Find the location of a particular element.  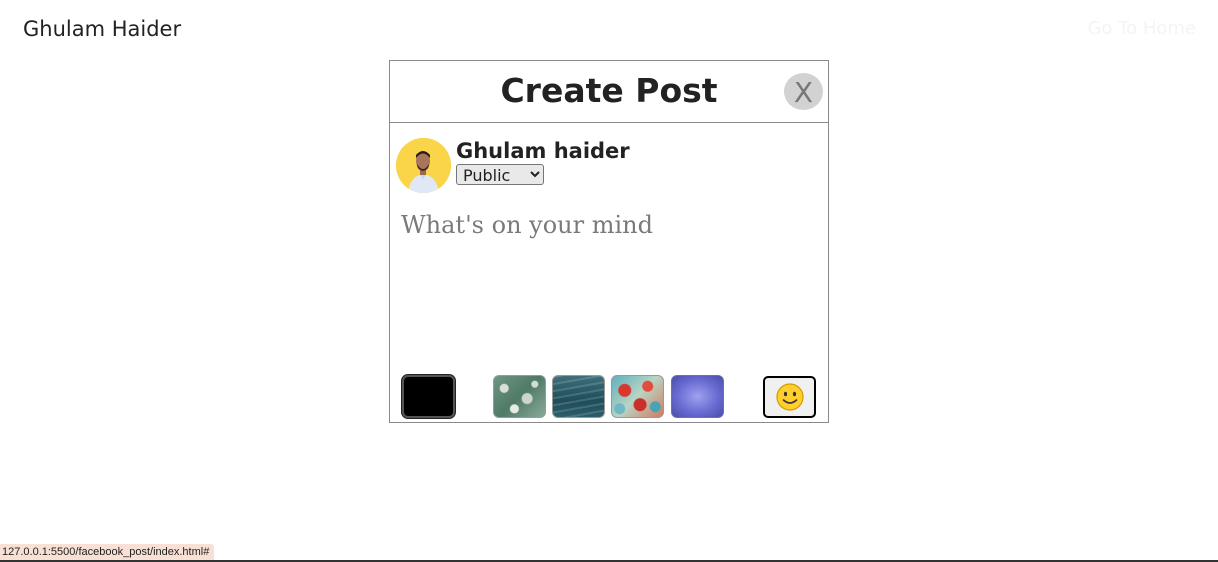

post-text-input is located at coordinates (606, 286).